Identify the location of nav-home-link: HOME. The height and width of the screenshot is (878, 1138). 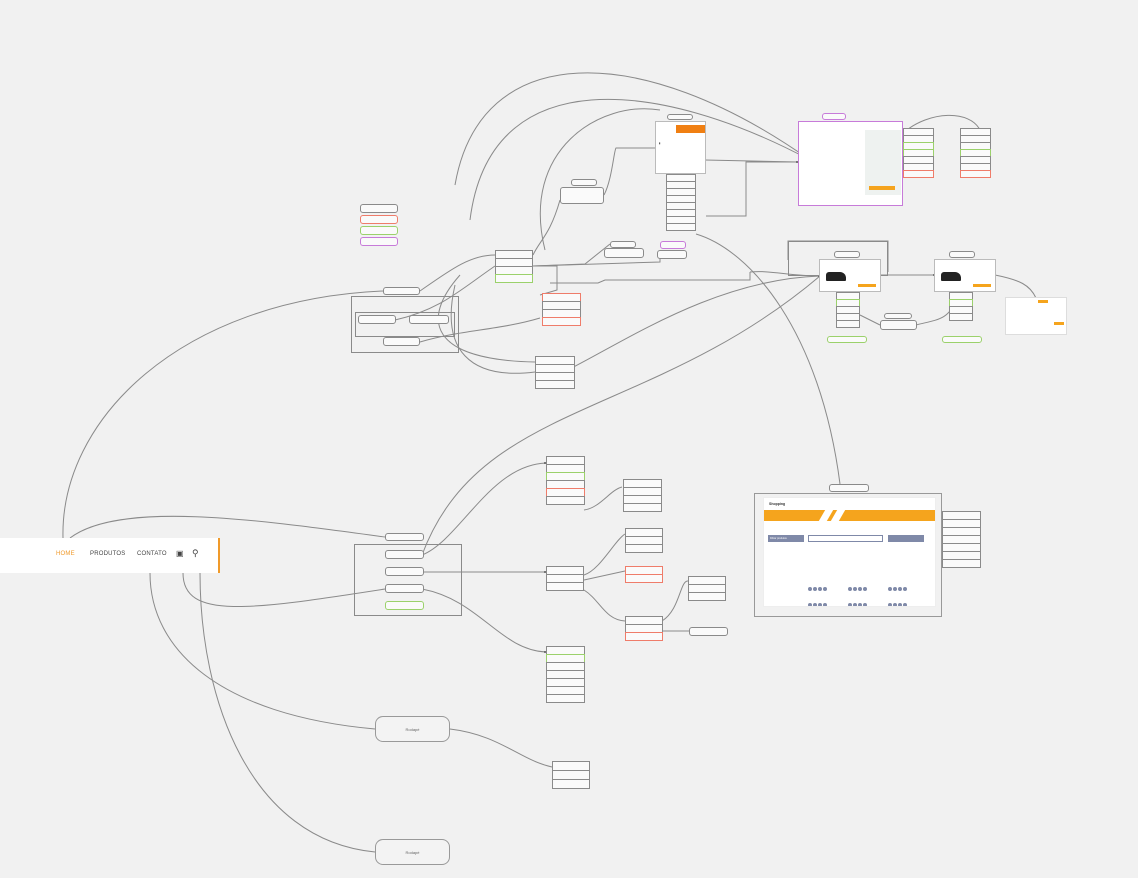
(65, 554).